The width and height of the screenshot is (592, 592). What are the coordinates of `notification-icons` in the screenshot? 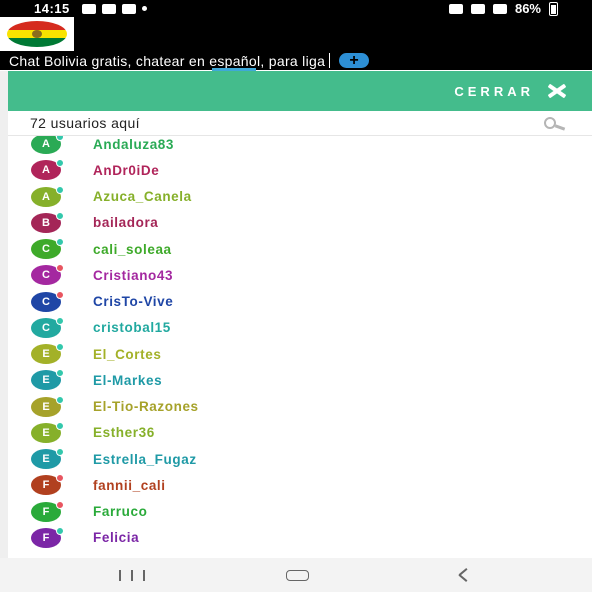 It's located at (114, 8).